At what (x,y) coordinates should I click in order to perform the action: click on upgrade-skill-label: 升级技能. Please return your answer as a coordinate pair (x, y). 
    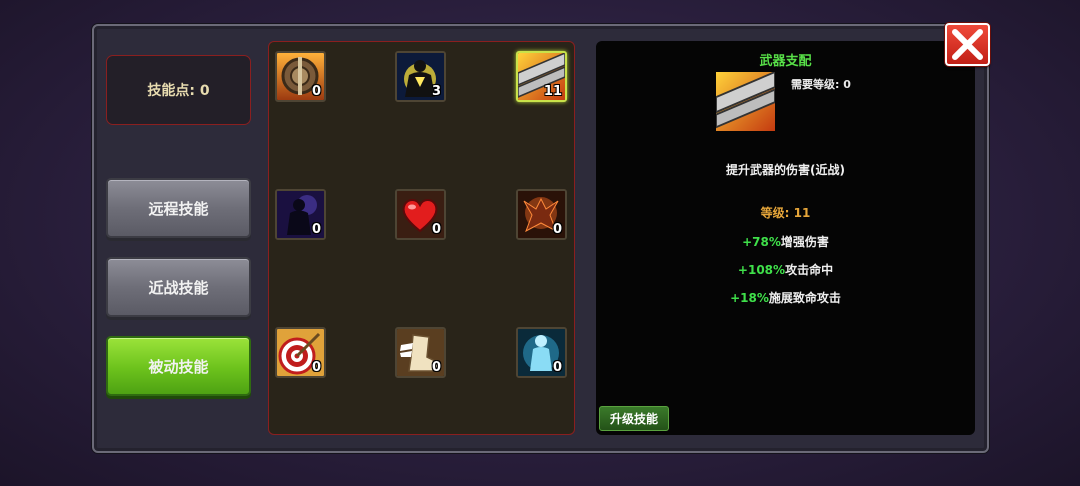
    Looking at the image, I should click on (633, 419).